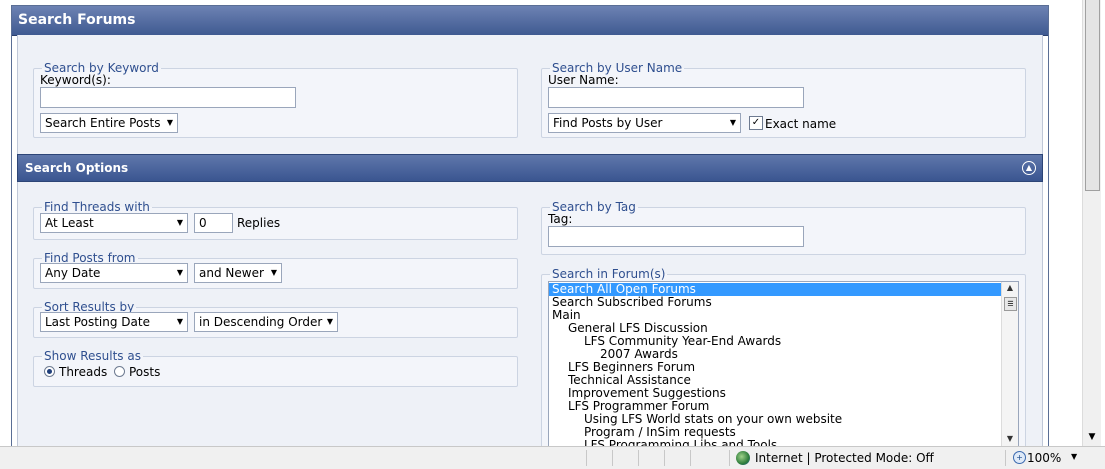 The height and width of the screenshot is (469, 1105). I want to click on zoom-dropdown-icon: ▼, so click(1074, 456).